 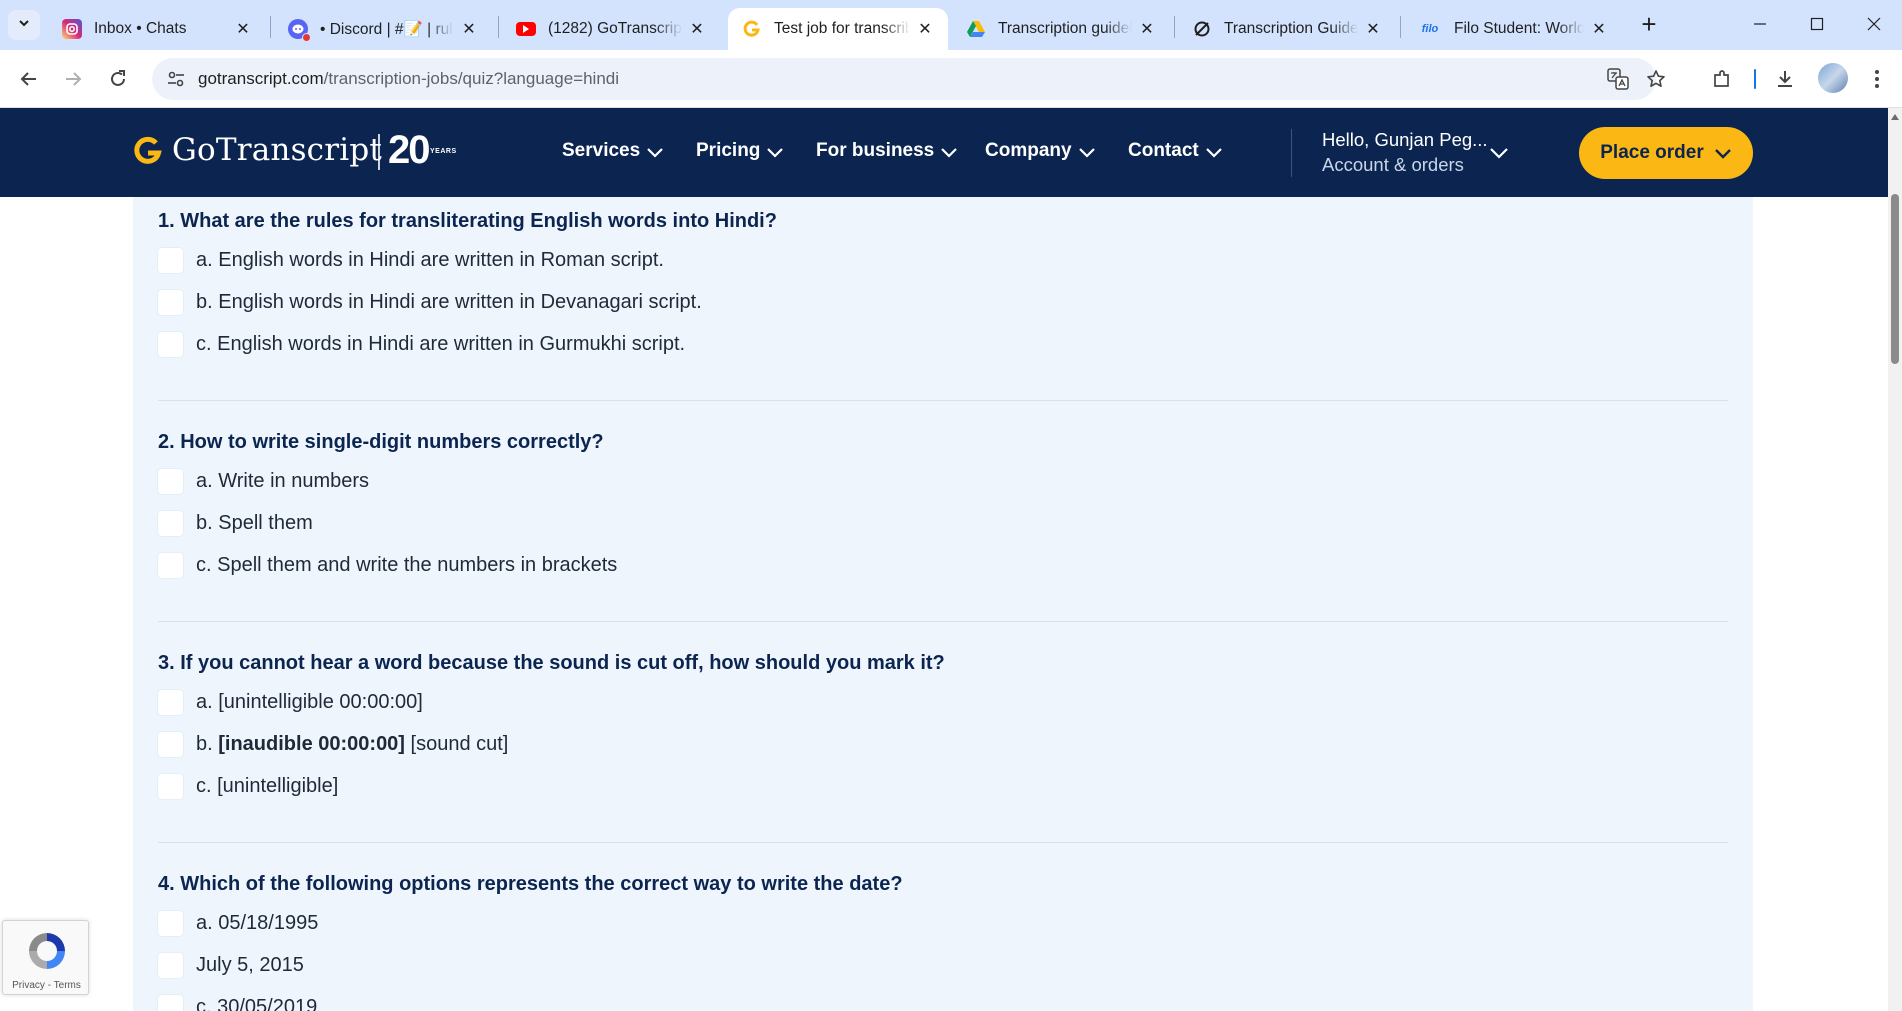 What do you see at coordinates (1175, 151) in the screenshot?
I see `nav-contact: Contact` at bounding box center [1175, 151].